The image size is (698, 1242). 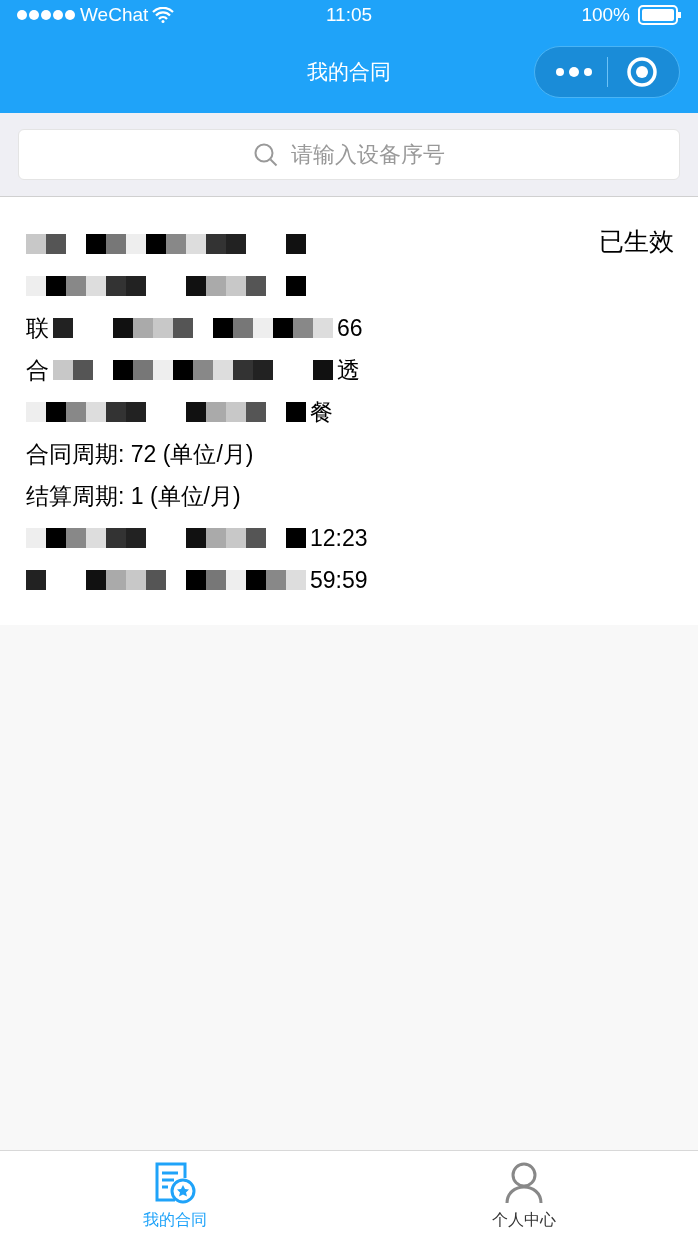 I want to click on detail-text: 66, so click(x=350, y=328).